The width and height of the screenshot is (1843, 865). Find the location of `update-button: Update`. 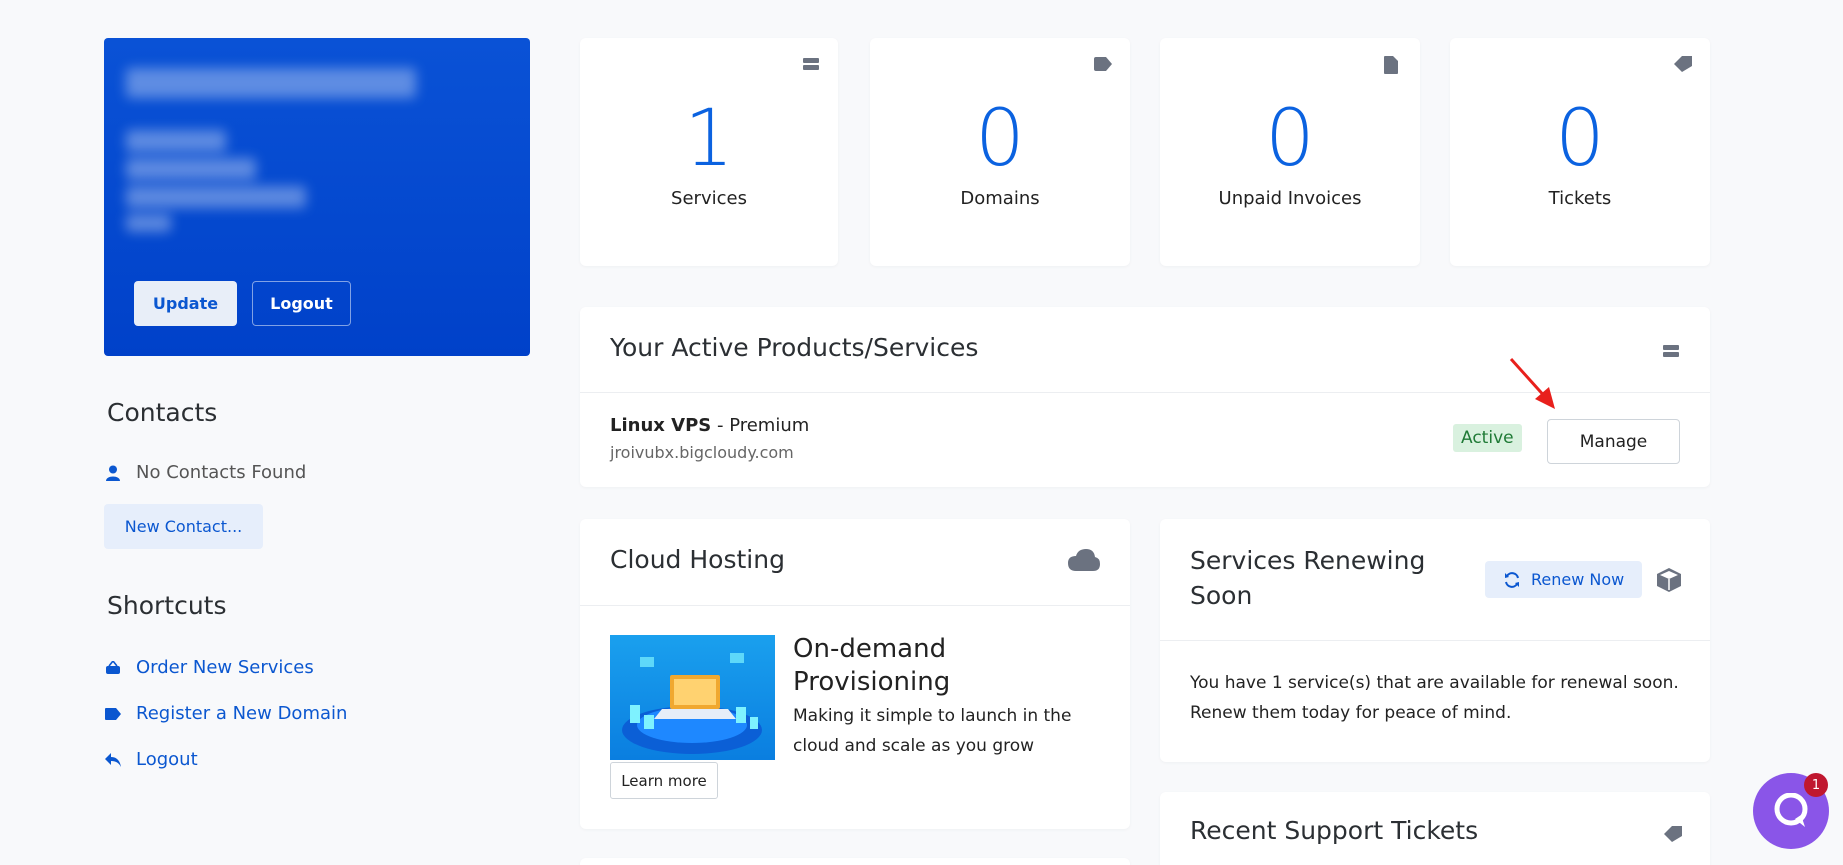

update-button: Update is located at coordinates (185, 303).